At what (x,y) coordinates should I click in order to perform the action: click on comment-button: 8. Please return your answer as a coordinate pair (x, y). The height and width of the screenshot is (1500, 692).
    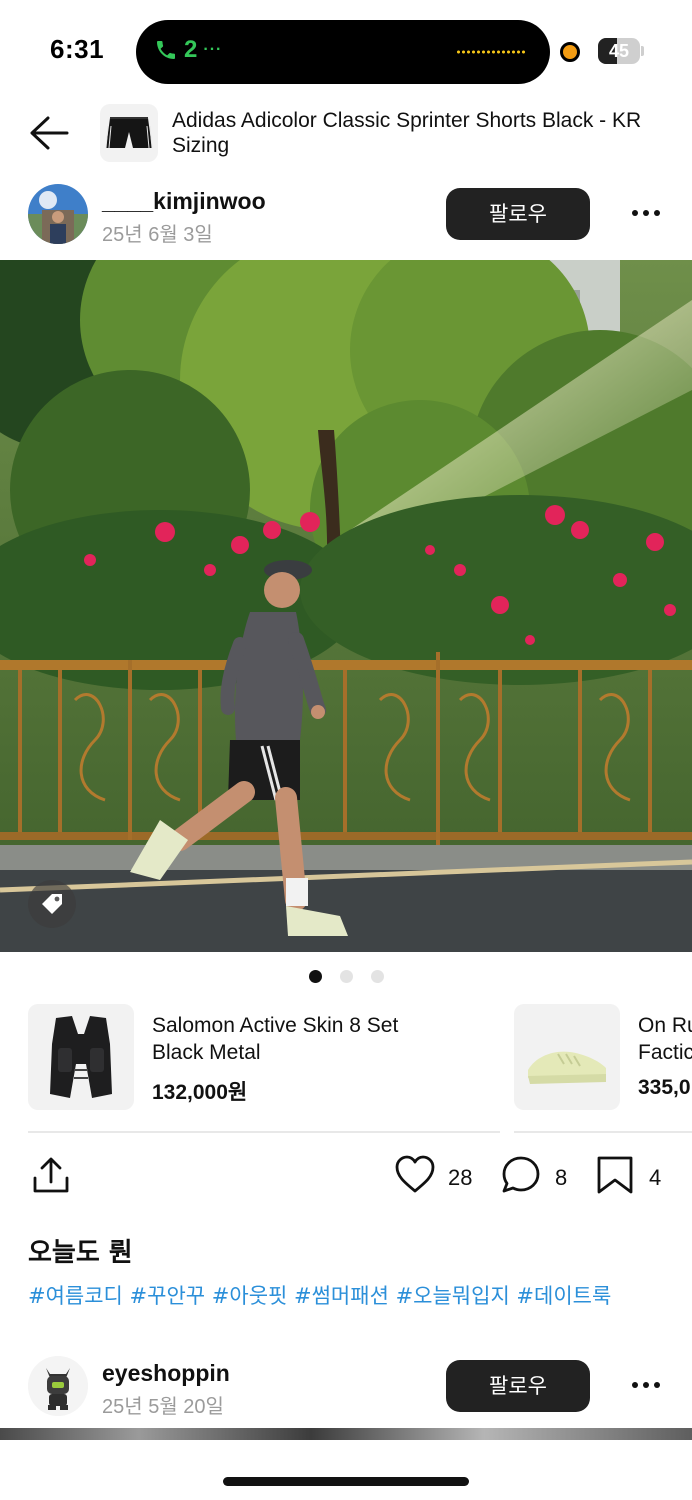
    Looking at the image, I should click on (536, 1177).